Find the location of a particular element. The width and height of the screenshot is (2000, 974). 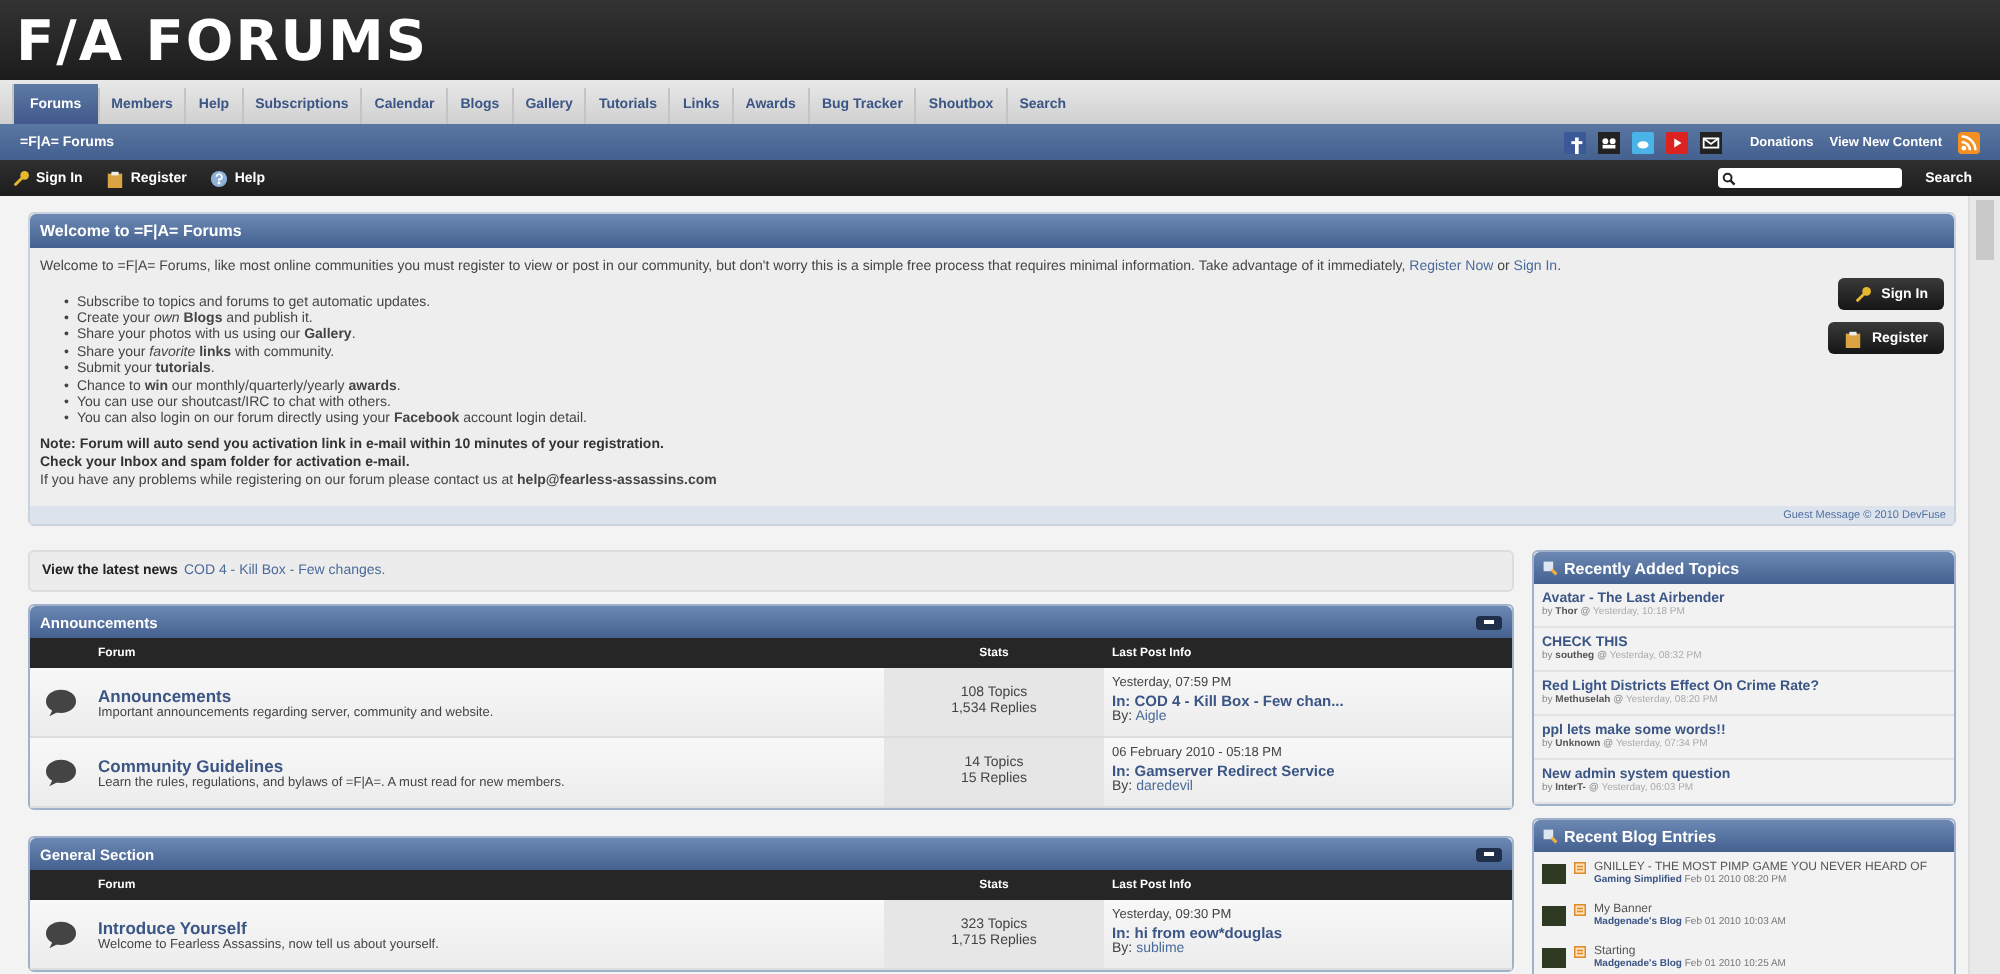

play-icon is located at coordinates (1676, 142).